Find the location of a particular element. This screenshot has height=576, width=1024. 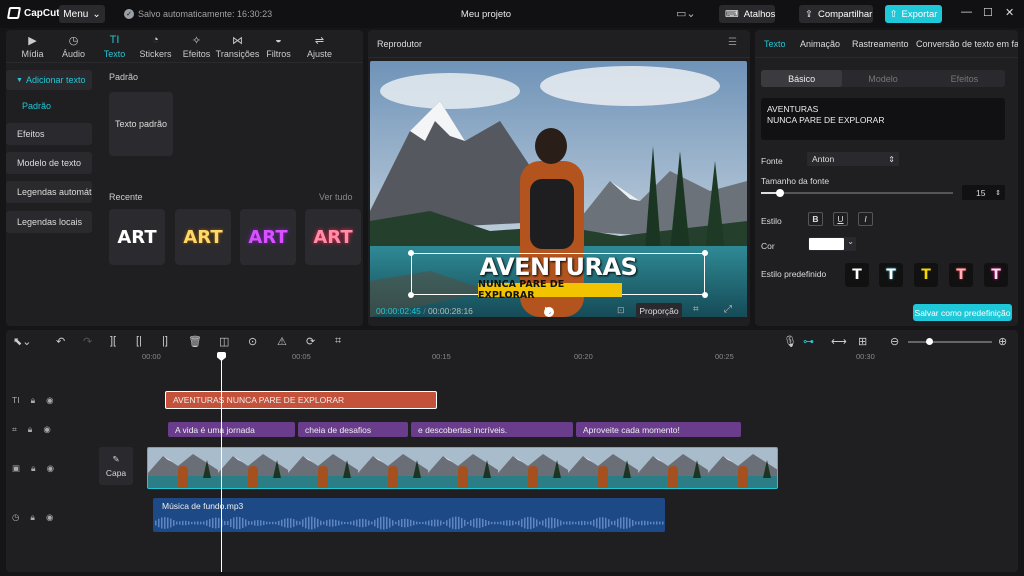

snap-icon: ⟷ is located at coordinates (839, 341).